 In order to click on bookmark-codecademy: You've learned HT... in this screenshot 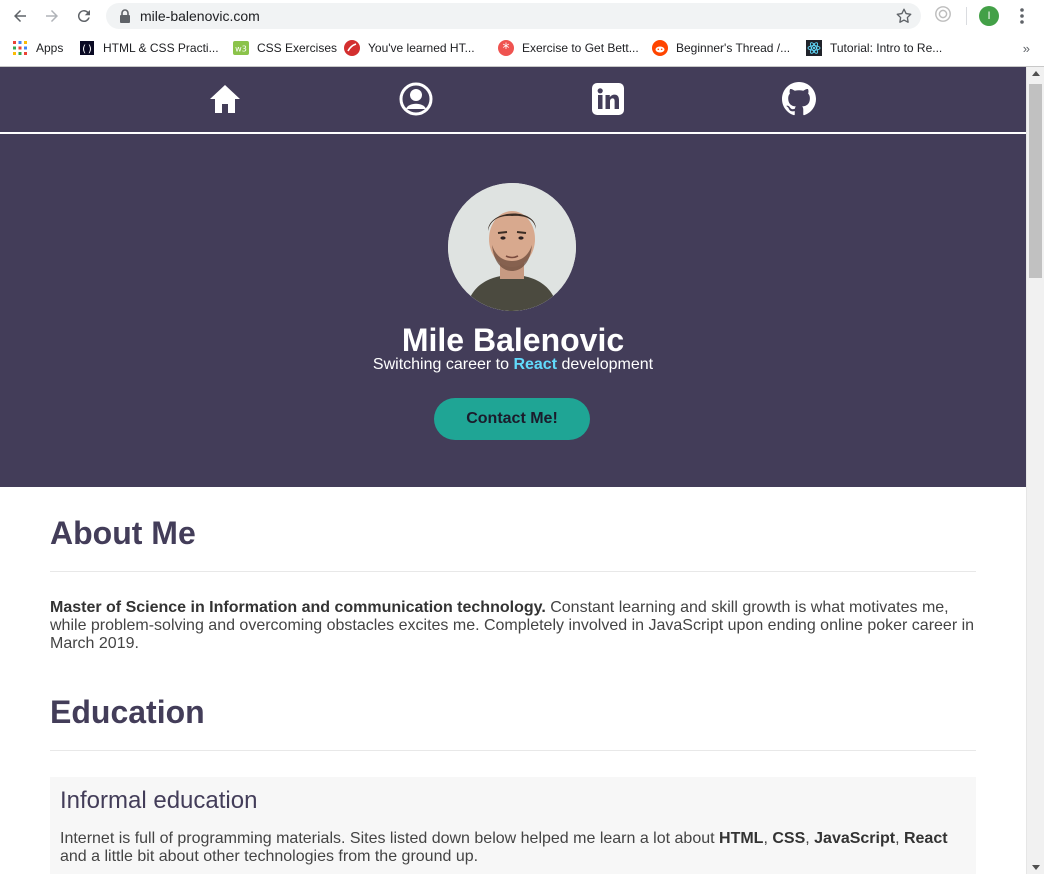, I will do `click(409, 48)`.